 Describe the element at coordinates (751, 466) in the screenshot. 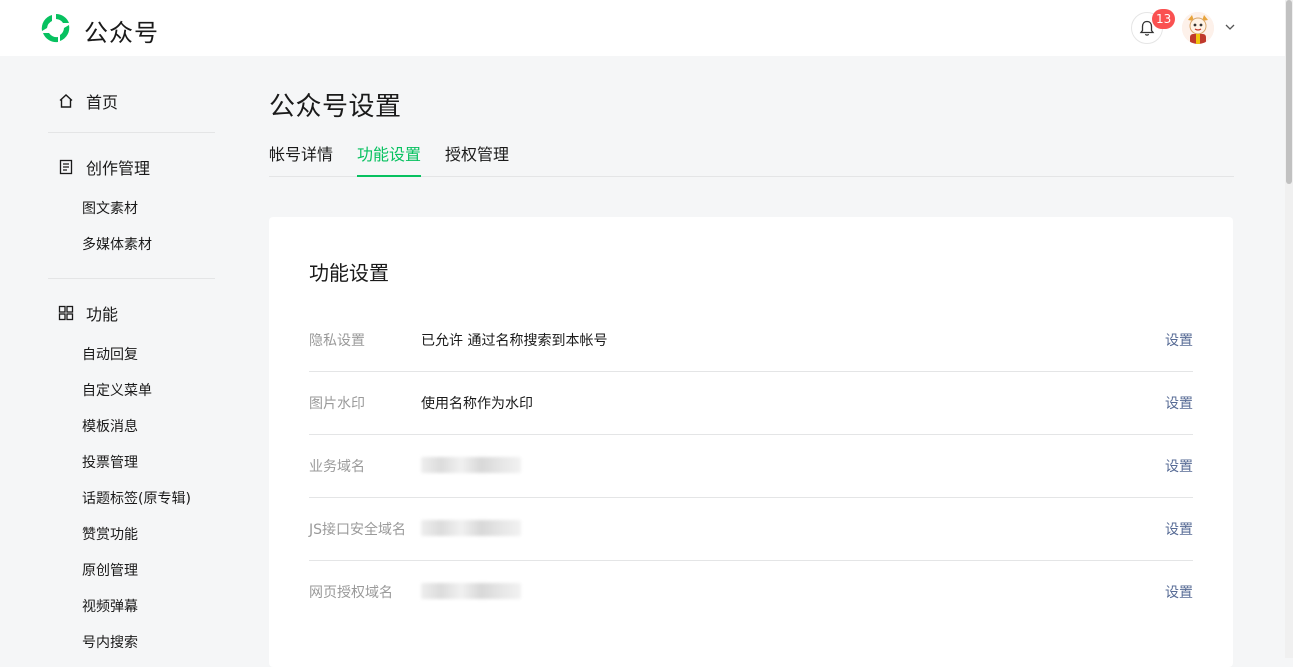

I see `settings-row-business-domain: 业务域名 设置` at that location.